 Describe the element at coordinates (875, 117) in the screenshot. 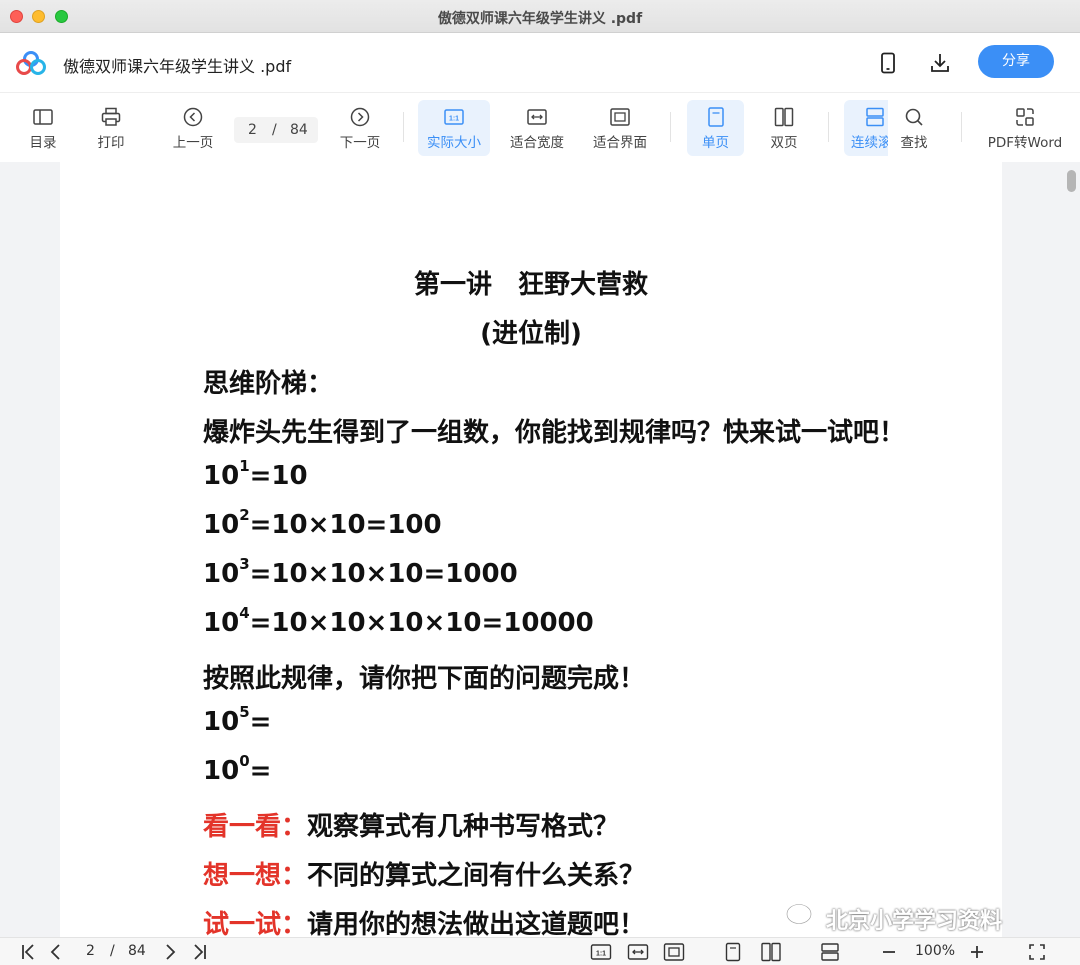

I see `continuous-scroll-icon` at that location.